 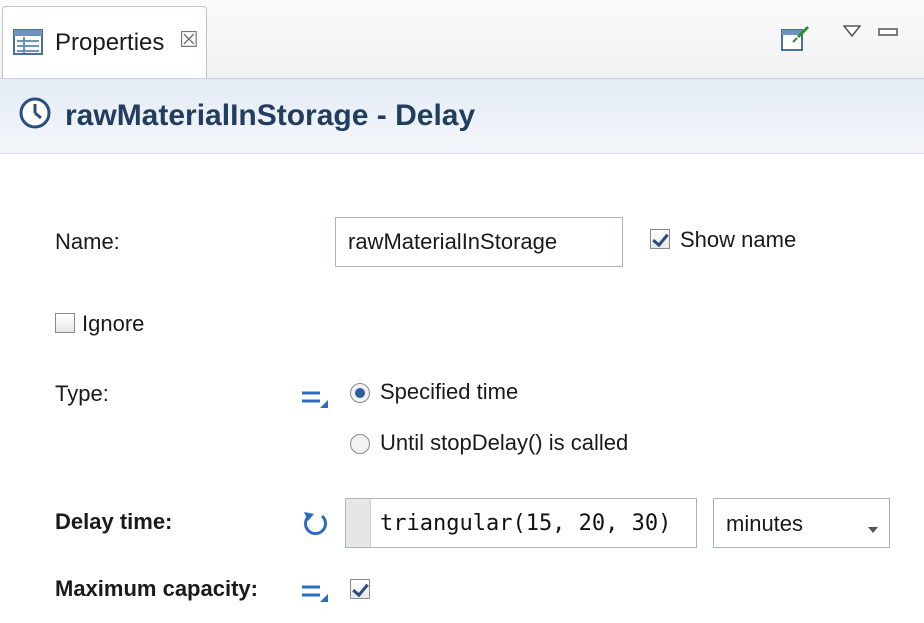 I want to click on minimize-icon, so click(x=888, y=33).